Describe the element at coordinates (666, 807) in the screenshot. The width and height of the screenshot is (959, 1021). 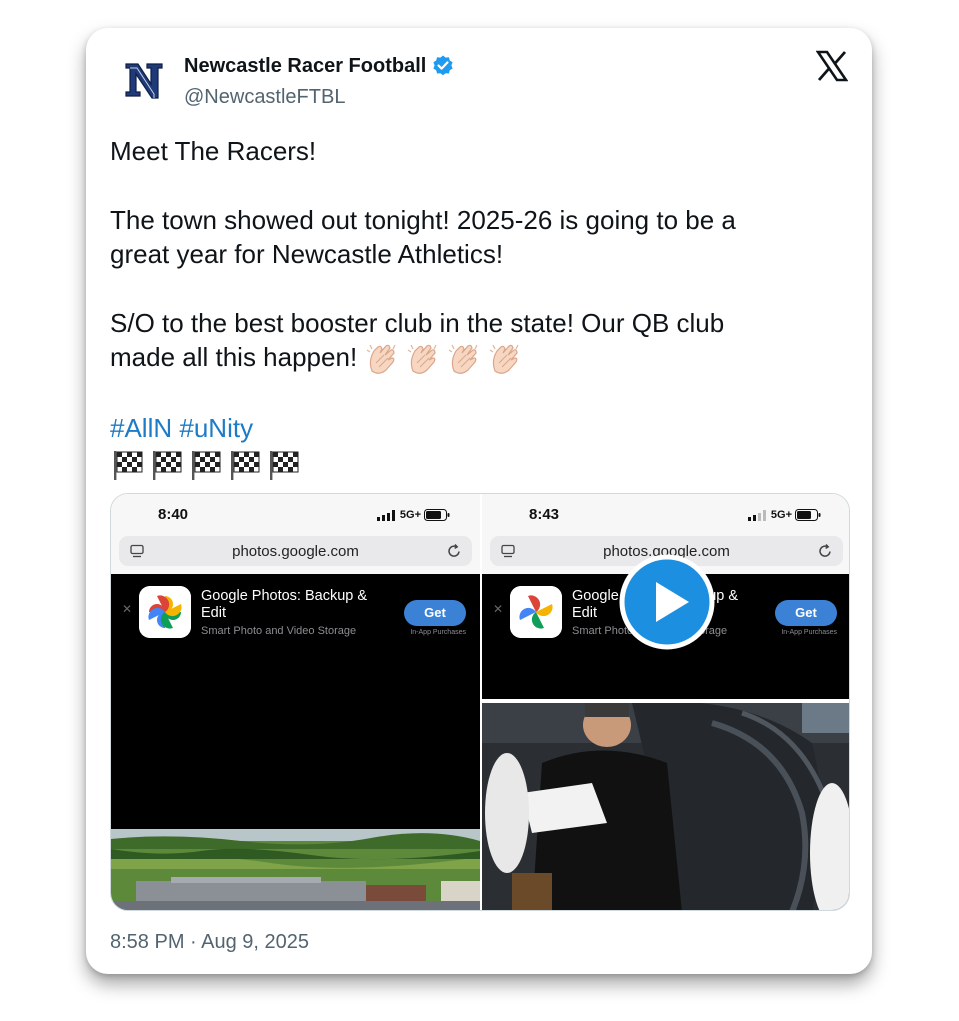
I see `video-thumbnail` at that location.